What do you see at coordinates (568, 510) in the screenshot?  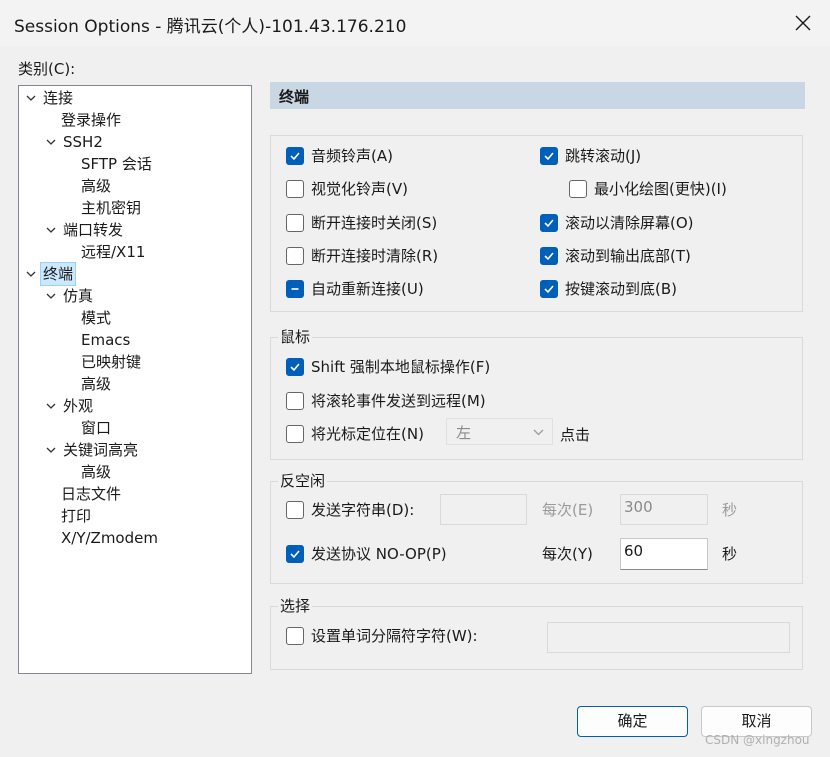 I see `every-seconds-label-1: 每次(E)` at bounding box center [568, 510].